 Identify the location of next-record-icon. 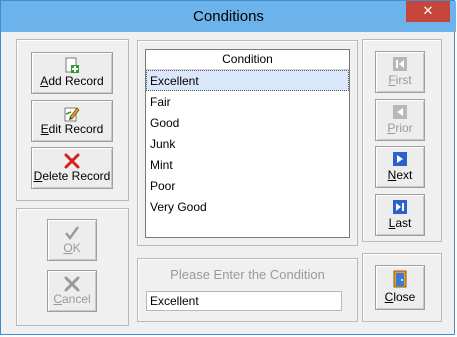
(400, 160).